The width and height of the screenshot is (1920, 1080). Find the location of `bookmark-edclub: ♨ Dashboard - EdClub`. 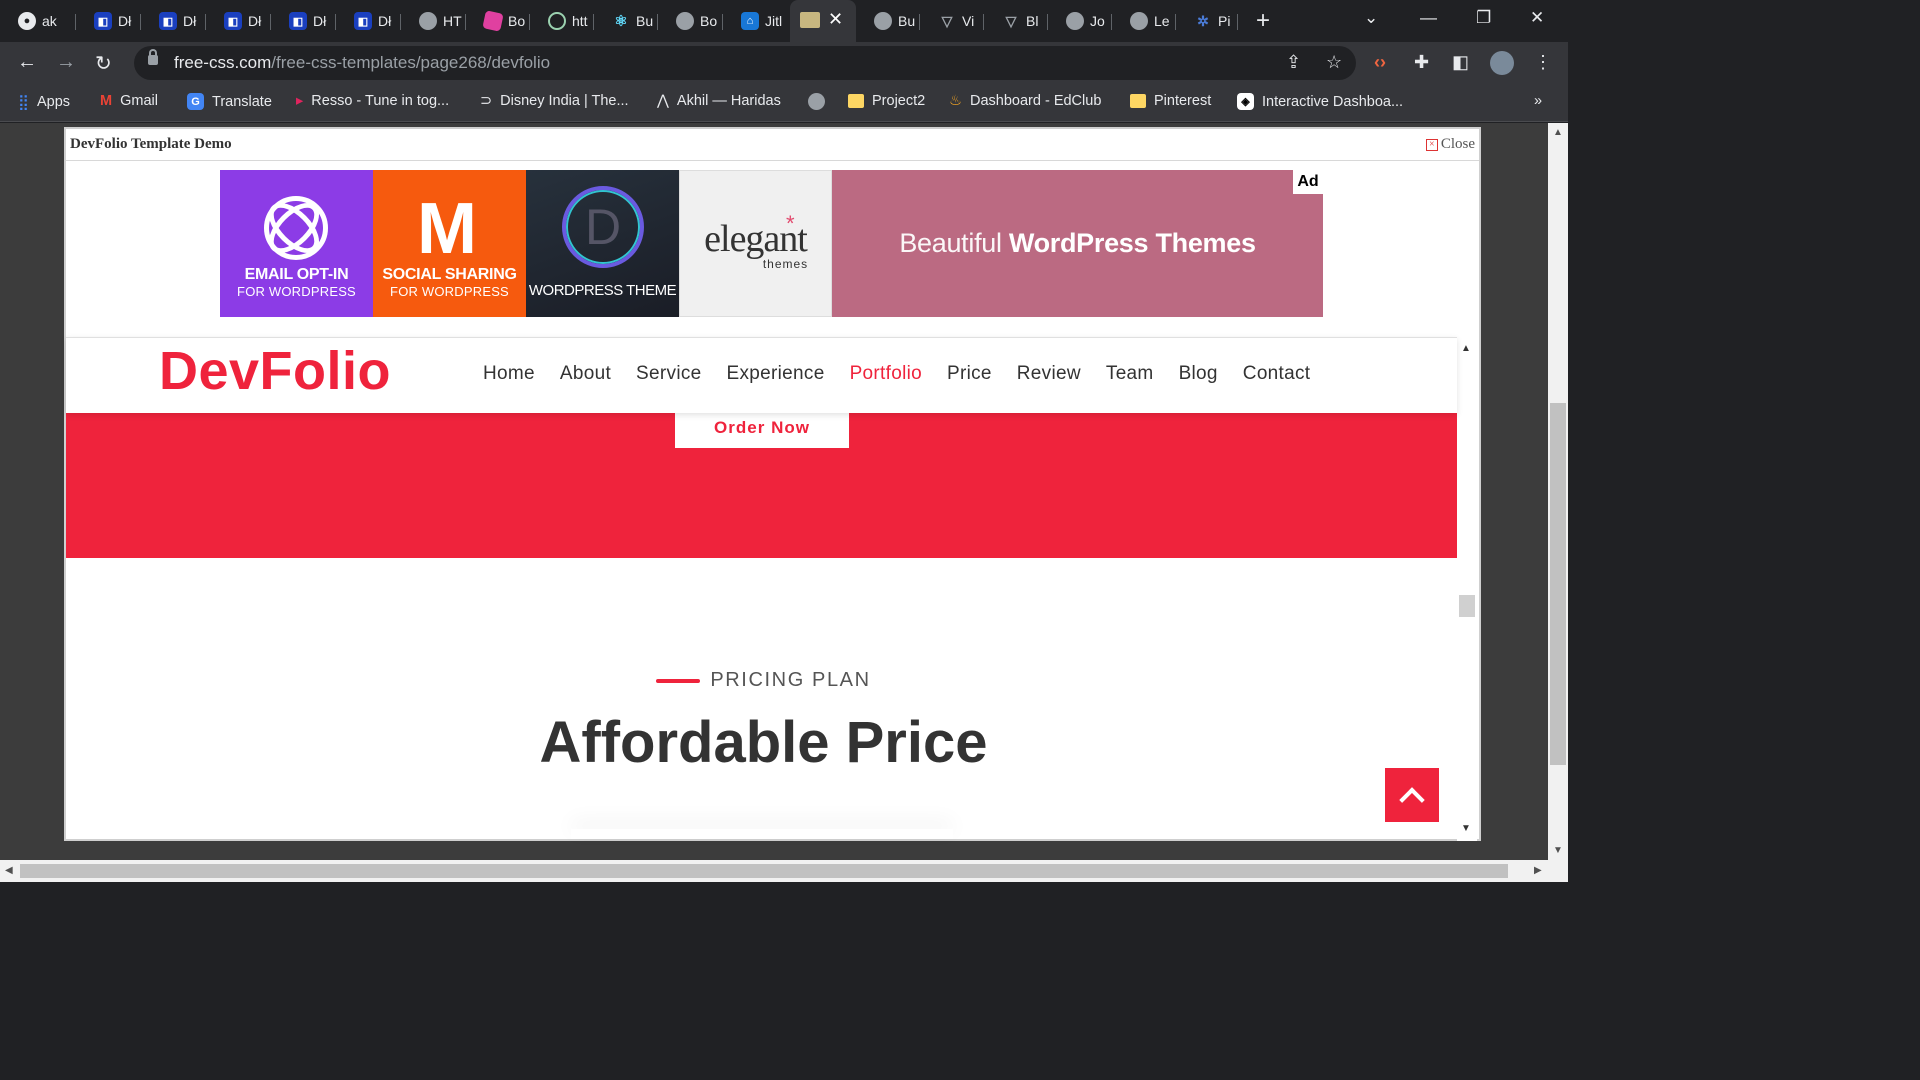

bookmark-edclub: ♨ Dashboard - EdClub is located at coordinates (1025, 101).